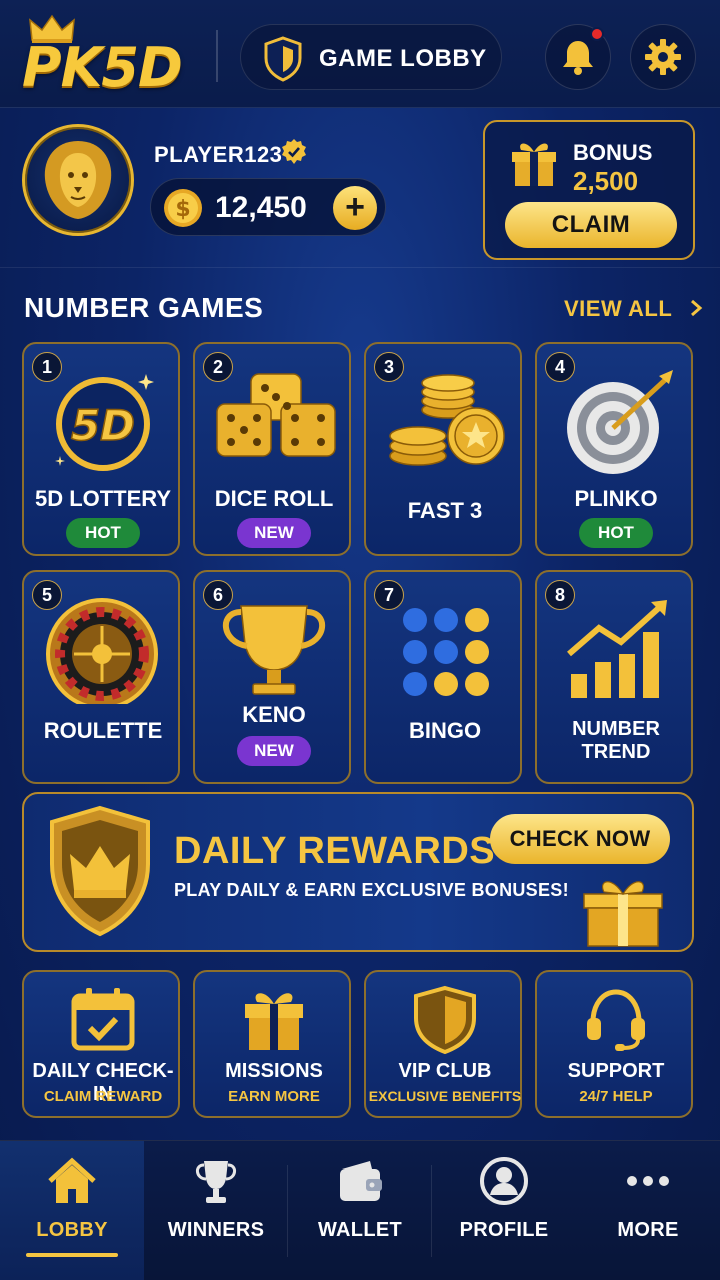 The image size is (720, 1280). What do you see at coordinates (445, 730) in the screenshot?
I see `game-name: BINGO` at bounding box center [445, 730].